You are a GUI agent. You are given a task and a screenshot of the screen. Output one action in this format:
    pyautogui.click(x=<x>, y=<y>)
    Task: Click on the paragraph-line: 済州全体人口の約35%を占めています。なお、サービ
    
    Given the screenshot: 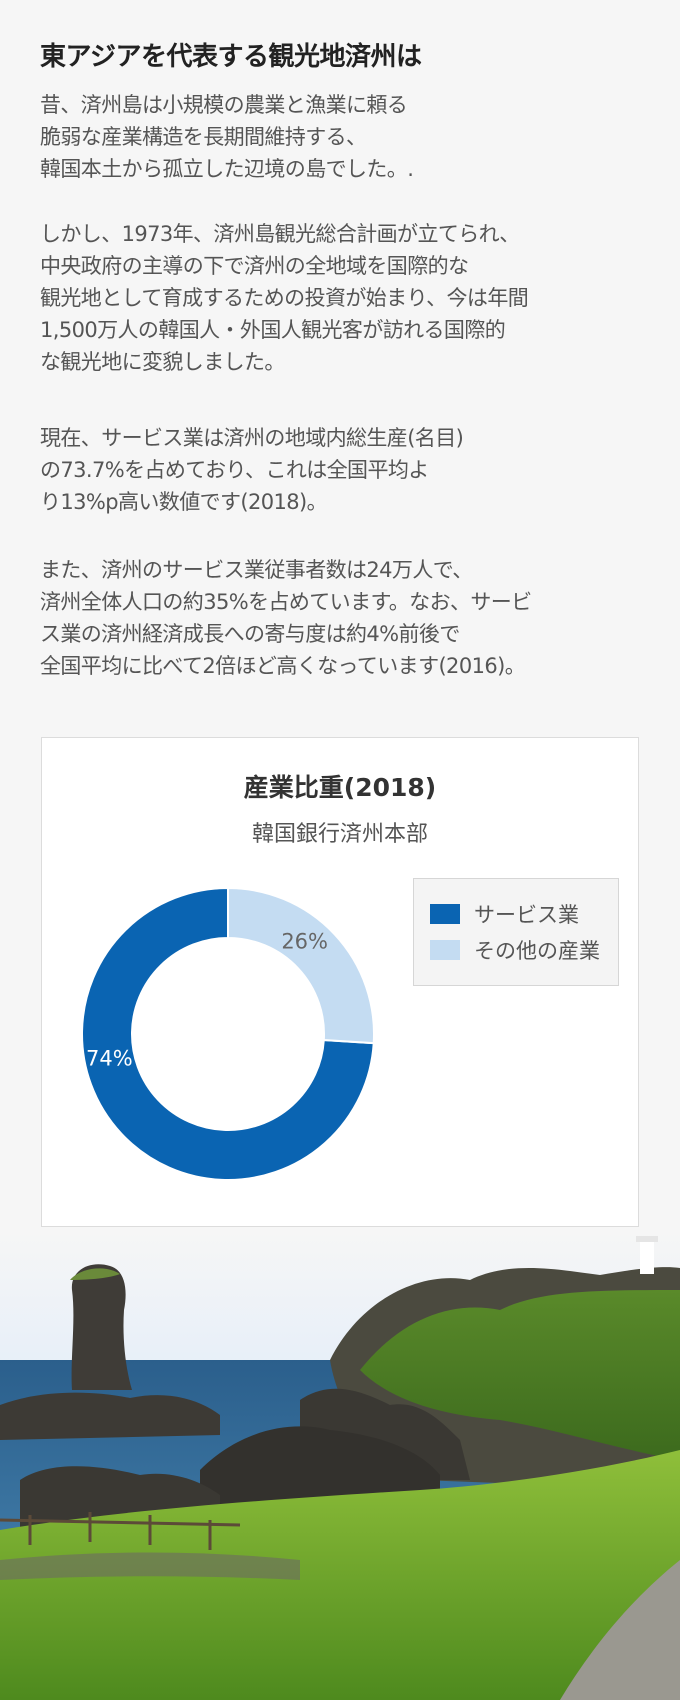 What is the action you would take?
    pyautogui.click(x=286, y=602)
    